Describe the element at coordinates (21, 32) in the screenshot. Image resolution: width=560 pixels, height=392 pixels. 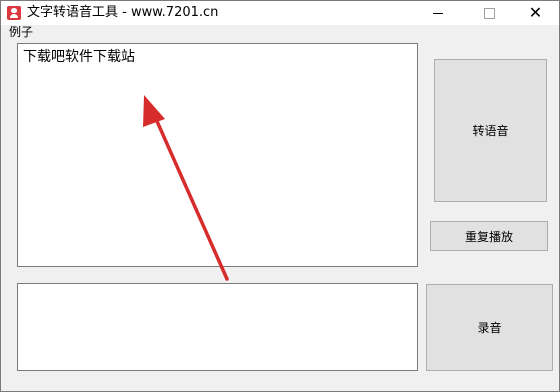
I see `menu-item-examples: 例子` at that location.